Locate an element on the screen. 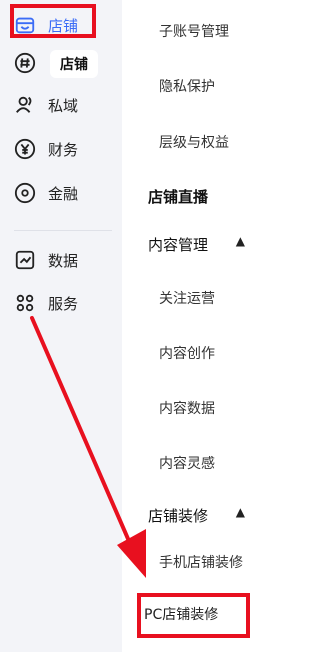 Image resolution: width=320 pixels, height=652 pixels. menu-item-label: 层级与权益 is located at coordinates (194, 143).